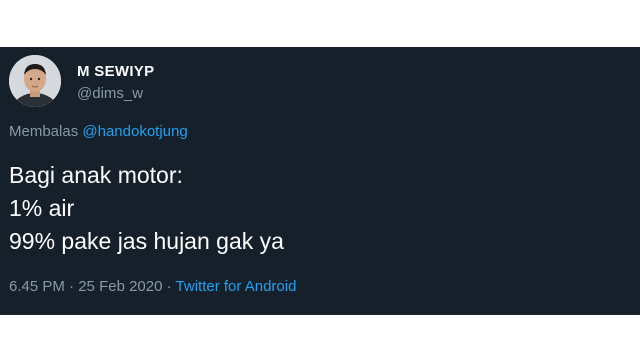 This screenshot has height=360, width=640. I want to click on user-avatar-photo-icon, so click(35, 81).